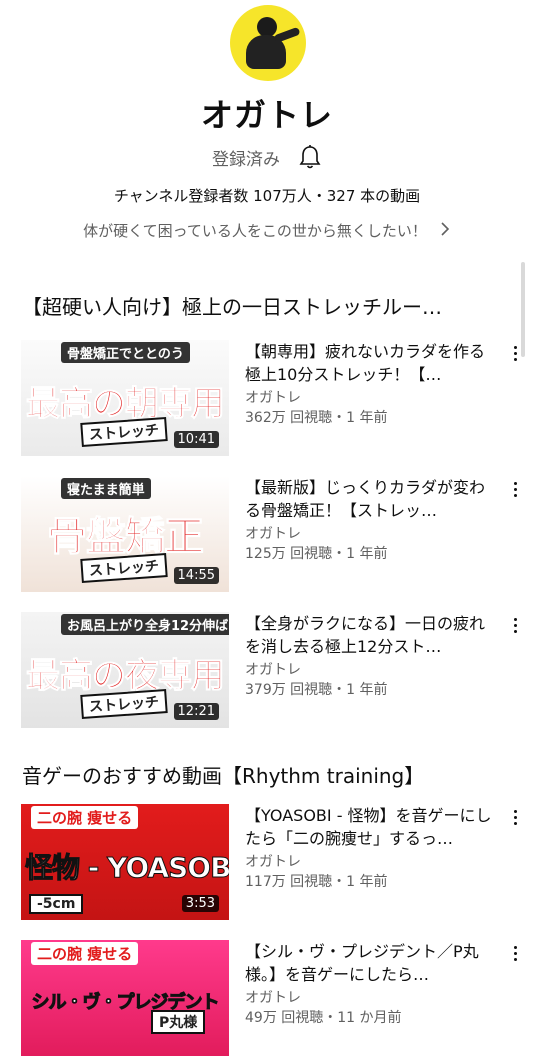 The image size is (534, 1056). Describe the element at coordinates (196, 575) in the screenshot. I see `duration-badge: 14:55` at that location.